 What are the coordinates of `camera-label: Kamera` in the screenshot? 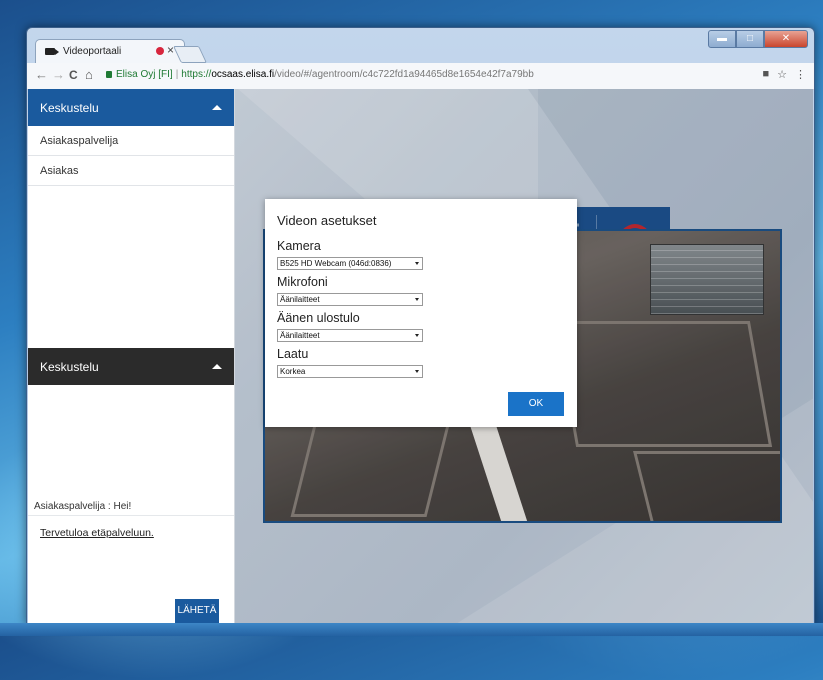 It's located at (299, 246).